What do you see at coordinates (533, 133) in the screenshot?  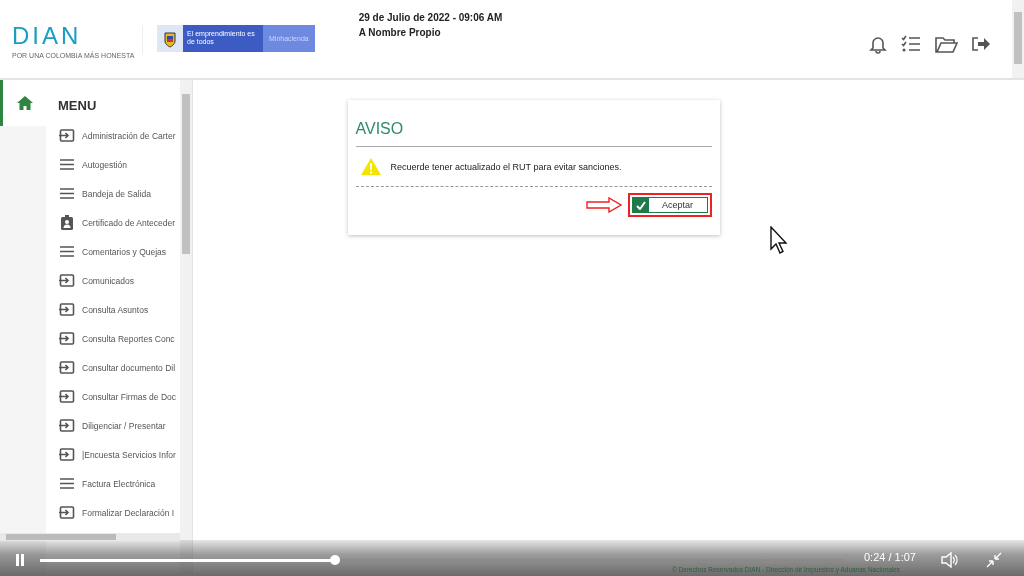 I see `dialog-title: AVISO` at bounding box center [533, 133].